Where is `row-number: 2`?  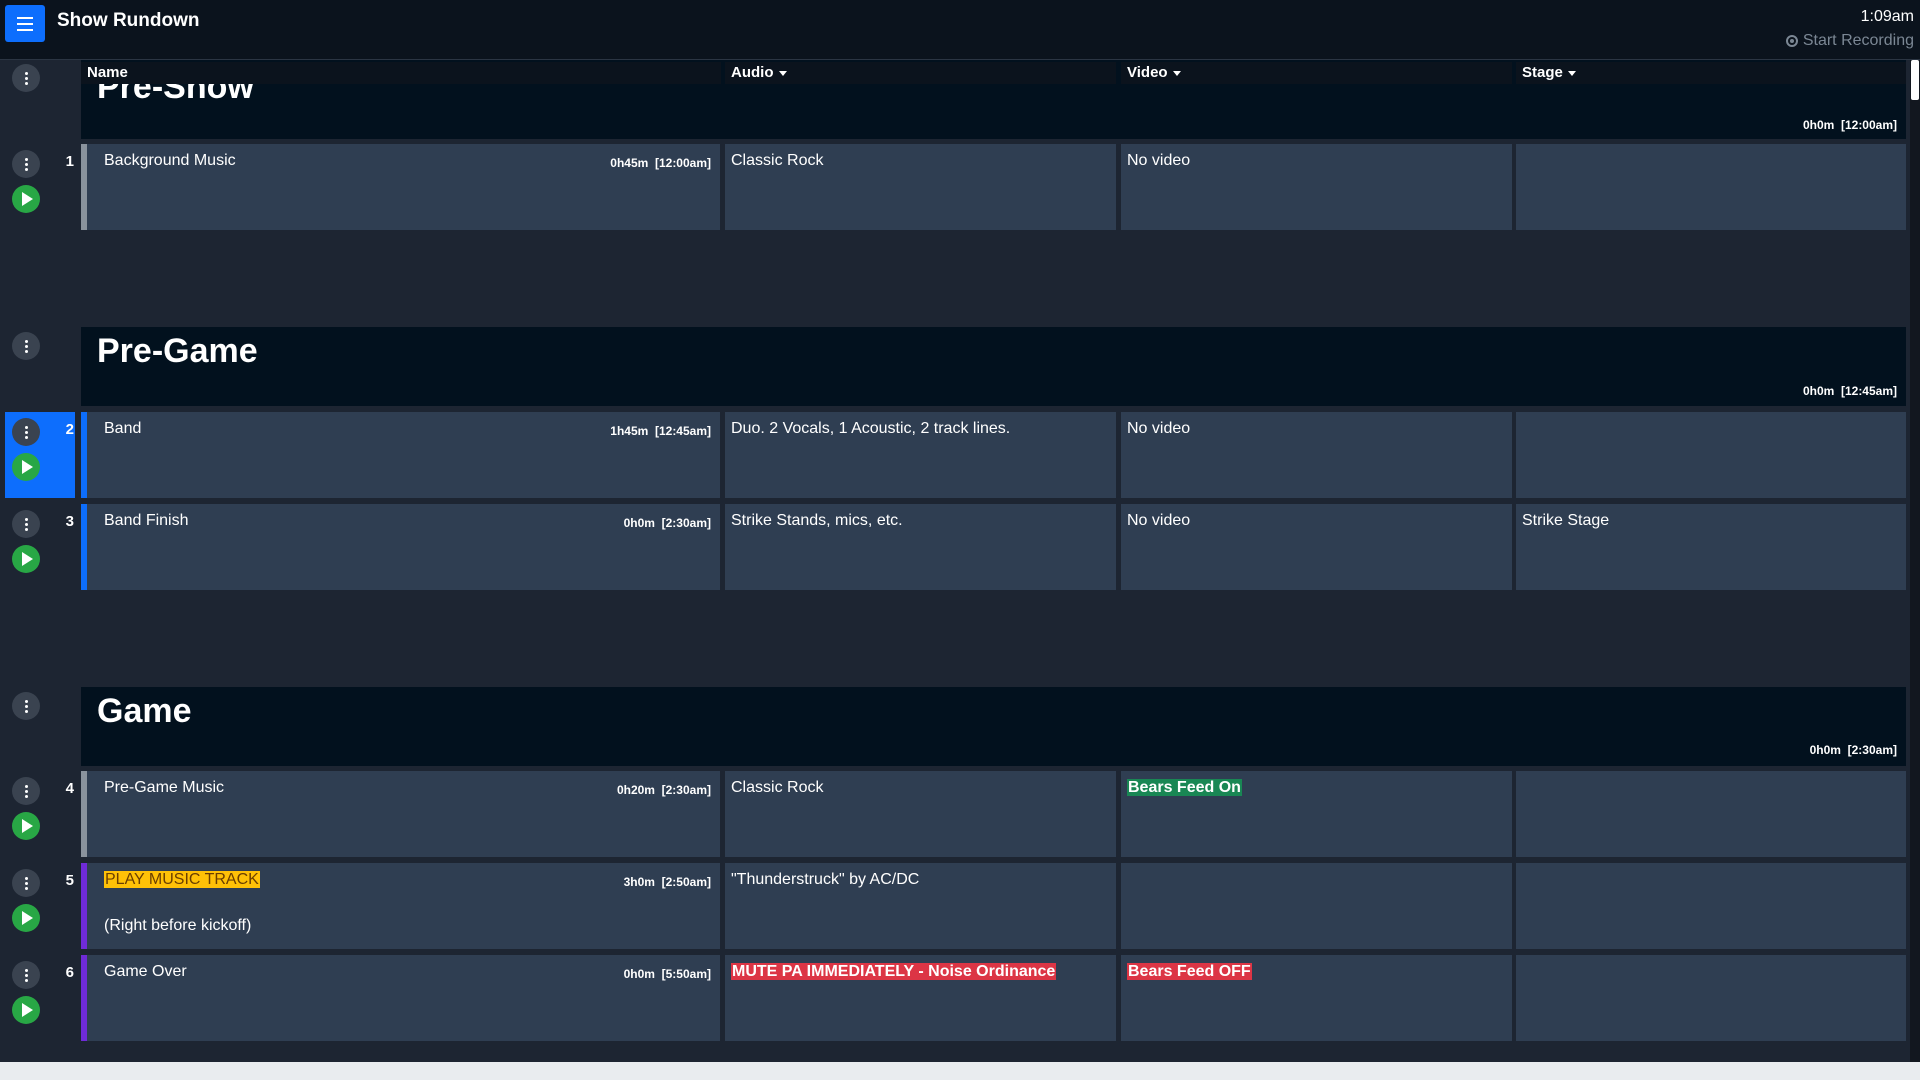 row-number: 2 is located at coordinates (69, 429).